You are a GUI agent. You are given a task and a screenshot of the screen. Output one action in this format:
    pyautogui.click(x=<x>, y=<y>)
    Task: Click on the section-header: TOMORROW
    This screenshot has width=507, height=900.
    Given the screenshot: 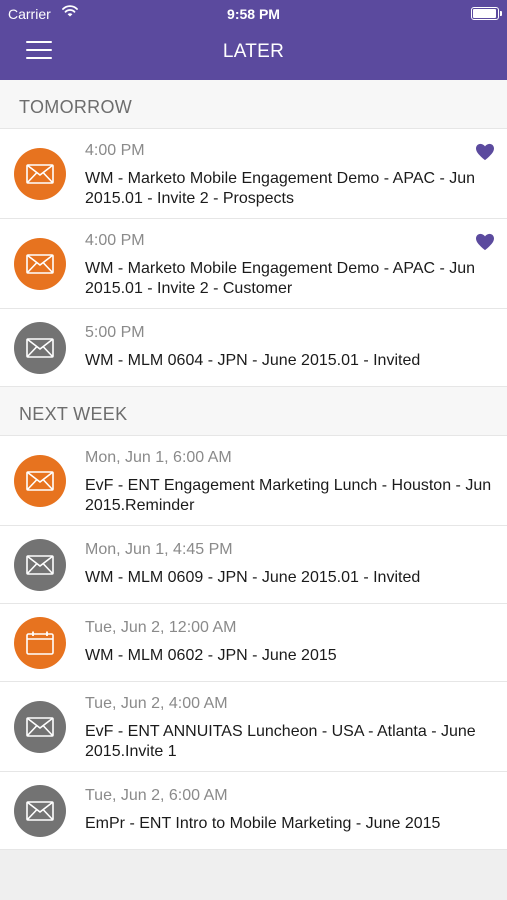 What is the action you would take?
    pyautogui.click(x=253, y=104)
    